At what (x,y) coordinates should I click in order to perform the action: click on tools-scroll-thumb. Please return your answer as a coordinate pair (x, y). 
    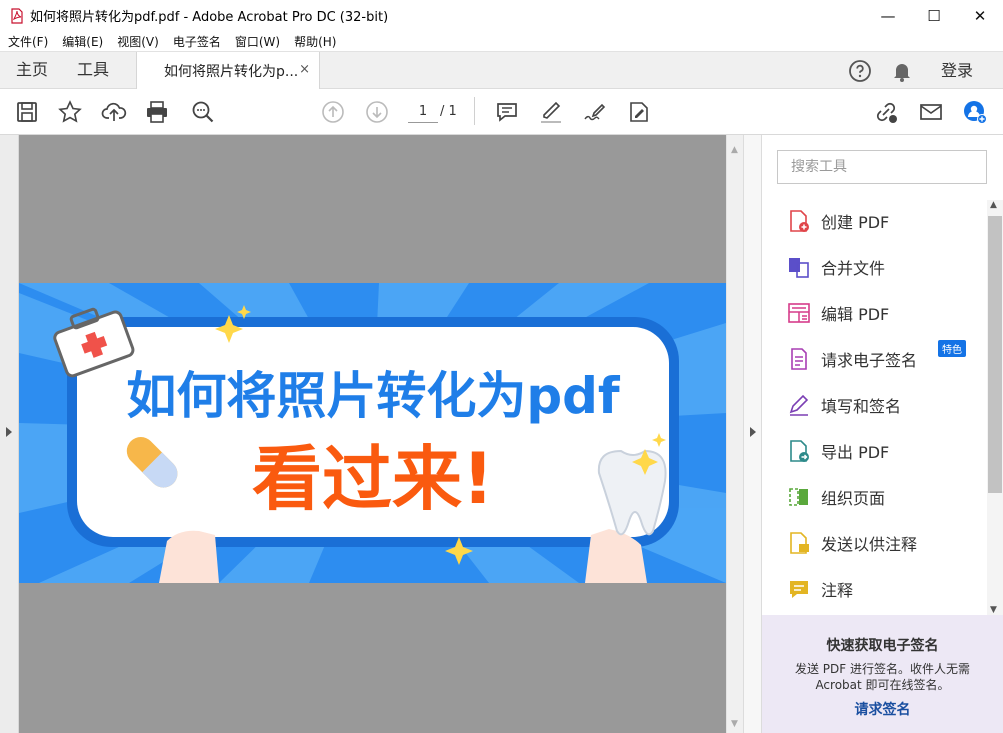
    Looking at the image, I should click on (995, 354).